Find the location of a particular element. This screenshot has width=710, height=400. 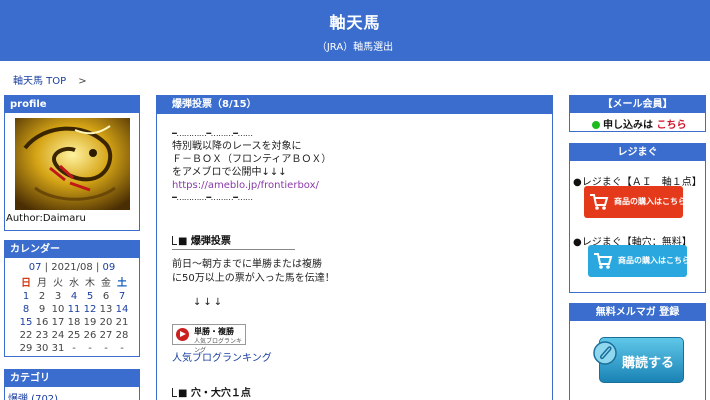

calendar-day: 3 is located at coordinates (58, 296).